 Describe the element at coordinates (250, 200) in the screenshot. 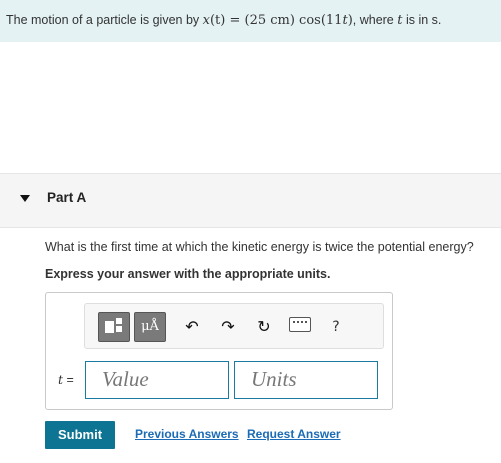

I see `part-a-header: Part A` at that location.